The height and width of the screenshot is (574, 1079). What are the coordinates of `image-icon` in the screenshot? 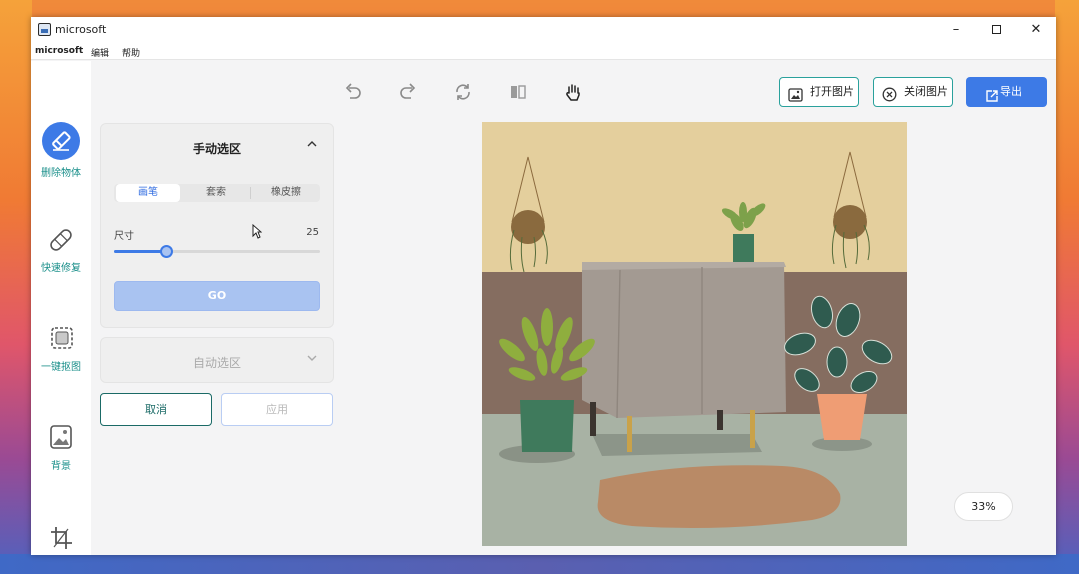 It's located at (795, 99).